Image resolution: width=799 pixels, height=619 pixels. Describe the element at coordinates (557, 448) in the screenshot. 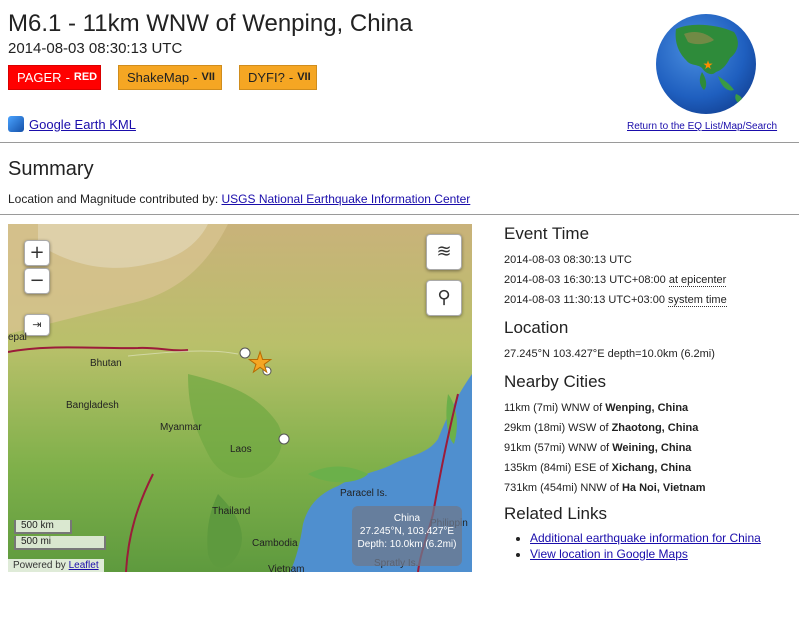

I see `city-distance: 91km (57mi) WNW of` at that location.